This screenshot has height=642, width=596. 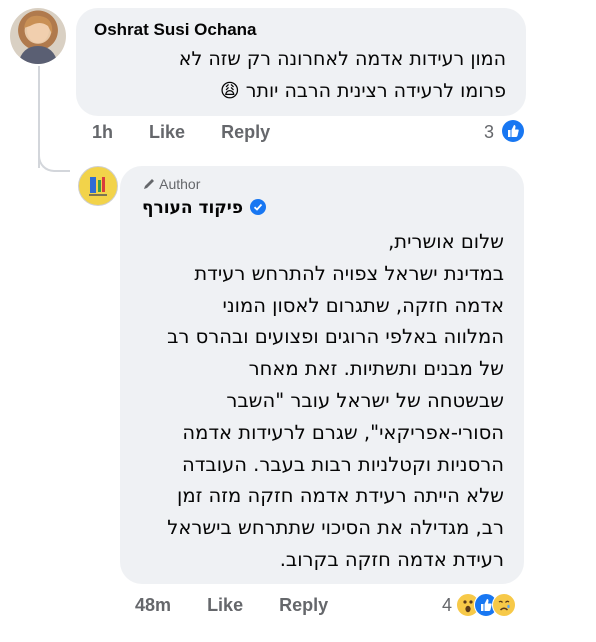 I want to click on pencil-icon, so click(x=149, y=184).